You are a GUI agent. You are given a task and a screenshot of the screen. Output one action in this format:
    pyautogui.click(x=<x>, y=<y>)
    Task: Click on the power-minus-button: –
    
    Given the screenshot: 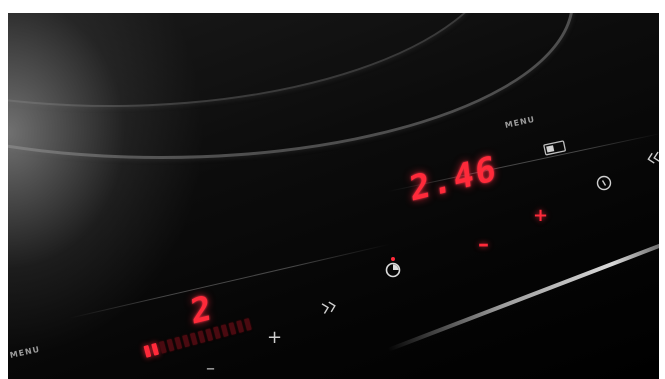 What is the action you would take?
    pyautogui.click(x=210, y=368)
    